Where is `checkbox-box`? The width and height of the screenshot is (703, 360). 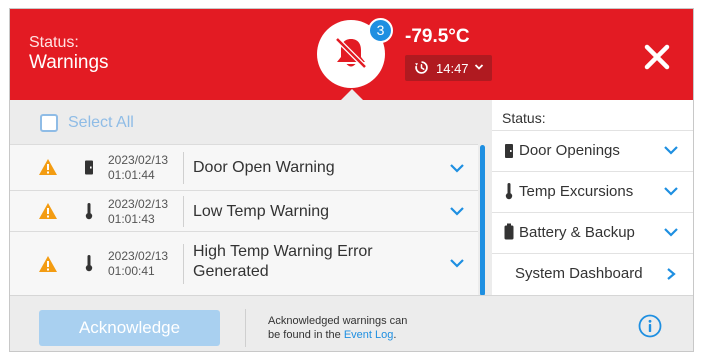 checkbox-box is located at coordinates (49, 123).